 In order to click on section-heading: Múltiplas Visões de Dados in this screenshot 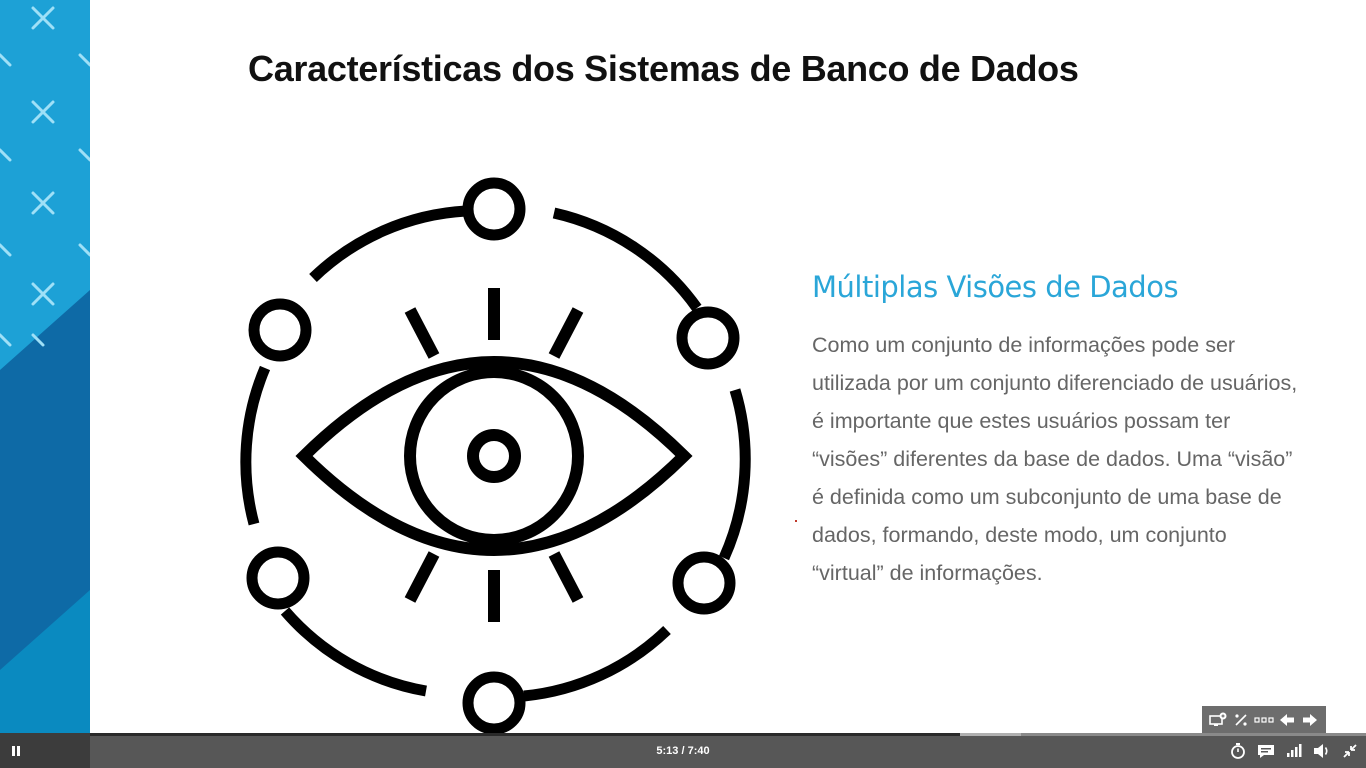, I will do `click(995, 287)`.